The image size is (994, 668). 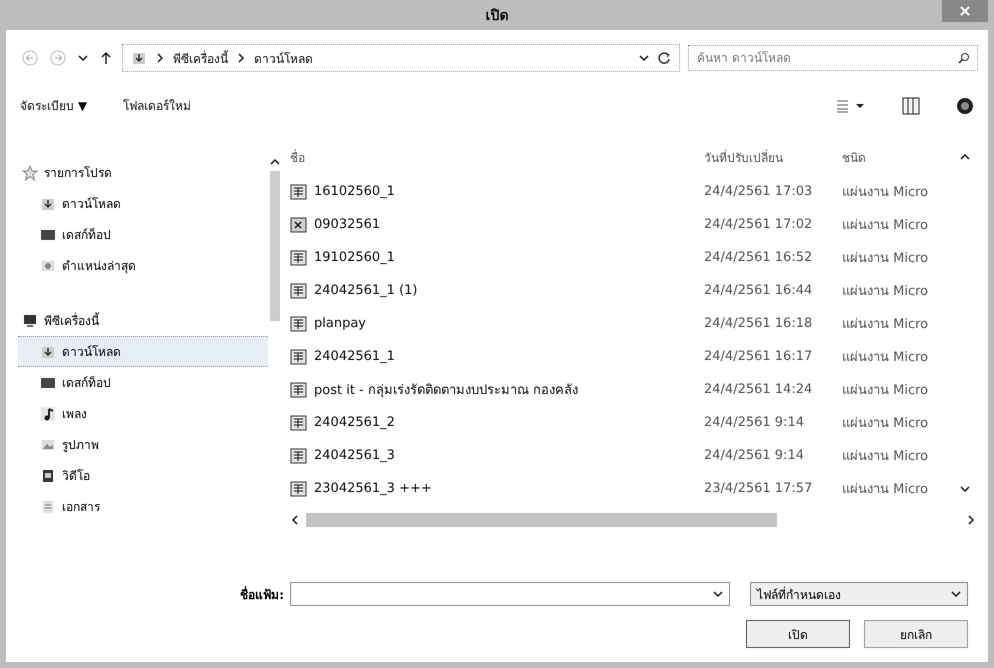 I want to click on sidebar-item: เอกสาร, so click(x=143, y=506).